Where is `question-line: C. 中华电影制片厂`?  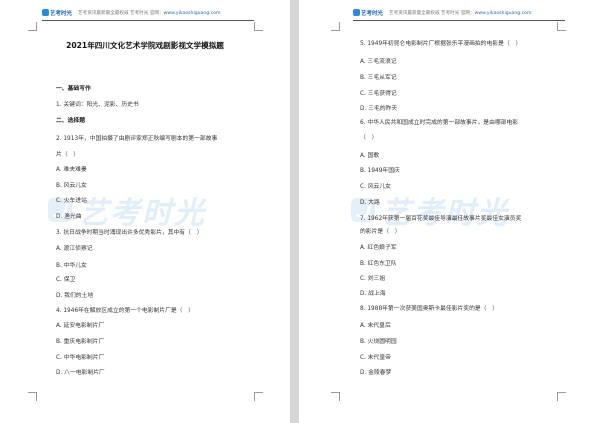
question-line: C. 中华电影制片厂 is located at coordinates (80, 358).